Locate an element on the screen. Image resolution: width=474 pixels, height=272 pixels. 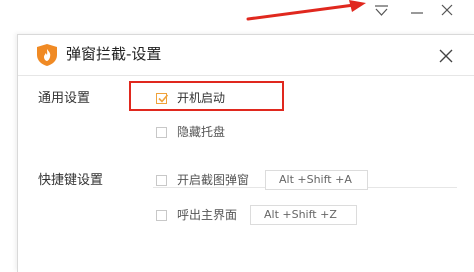
hide-tray-checkbox is located at coordinates (161, 132).